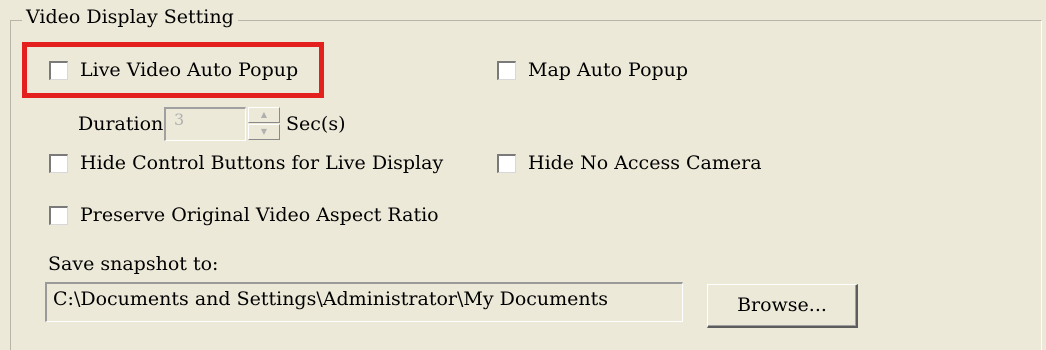  What do you see at coordinates (58, 70) in the screenshot?
I see `live-video-auto-popup-checkbox` at bounding box center [58, 70].